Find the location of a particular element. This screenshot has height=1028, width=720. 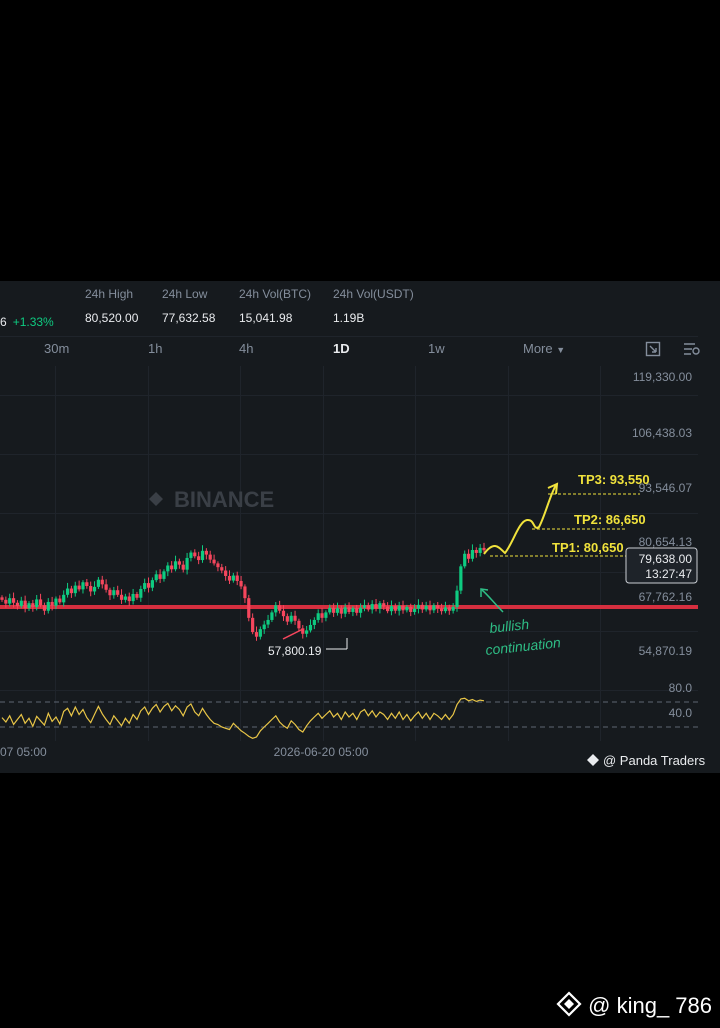

projection-path is located at coordinates (520, 519).